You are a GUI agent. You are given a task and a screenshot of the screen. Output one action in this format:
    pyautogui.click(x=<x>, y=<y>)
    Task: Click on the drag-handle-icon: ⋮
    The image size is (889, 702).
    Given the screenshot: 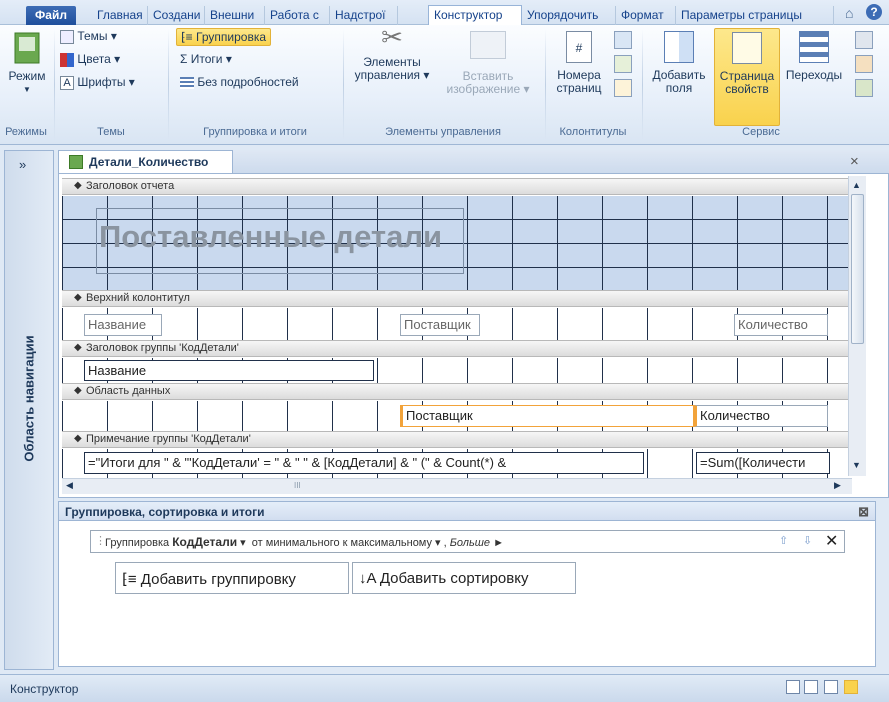 What is the action you would take?
    pyautogui.click(x=100, y=540)
    